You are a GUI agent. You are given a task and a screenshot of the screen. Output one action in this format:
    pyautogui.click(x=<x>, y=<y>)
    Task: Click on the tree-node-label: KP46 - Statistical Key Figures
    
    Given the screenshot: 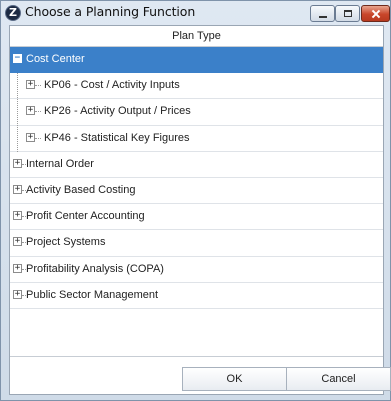 What is the action you would take?
    pyautogui.click(x=117, y=137)
    